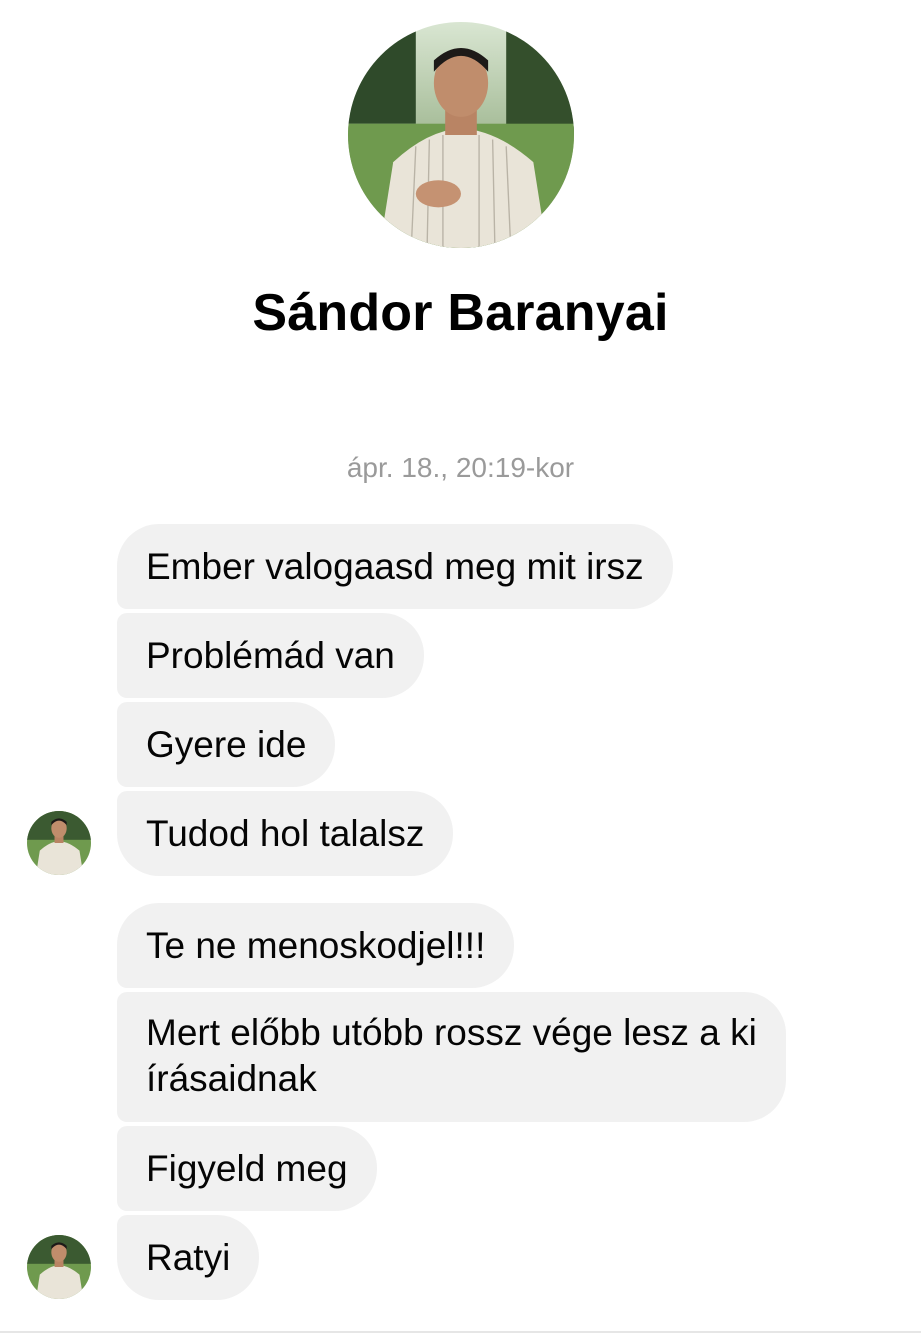 Image resolution: width=921 pixels, height=1343 pixels. What do you see at coordinates (460, 467) in the screenshot?
I see `message-timestamp: ápr. 18., 20:19-kor` at bounding box center [460, 467].